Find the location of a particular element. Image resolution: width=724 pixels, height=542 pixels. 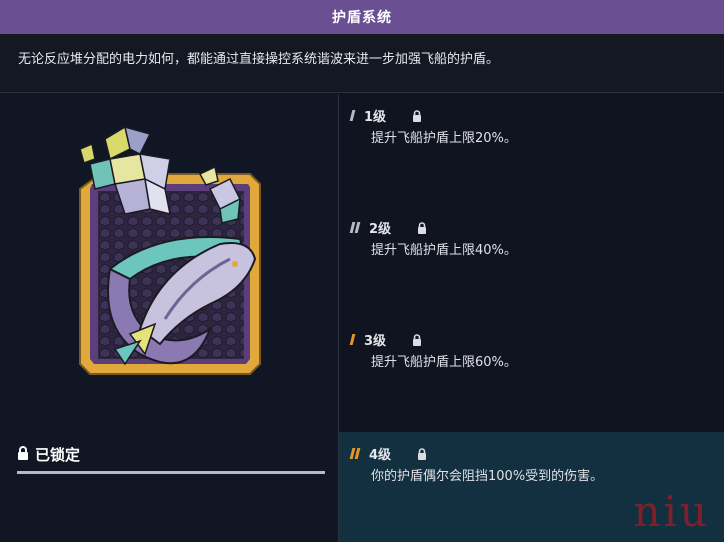

description-text: 无论反应堆分配的电力如何，都能通过直接操控系统谐波来进一步加强飞船的护盾。 is located at coordinates (259, 59).